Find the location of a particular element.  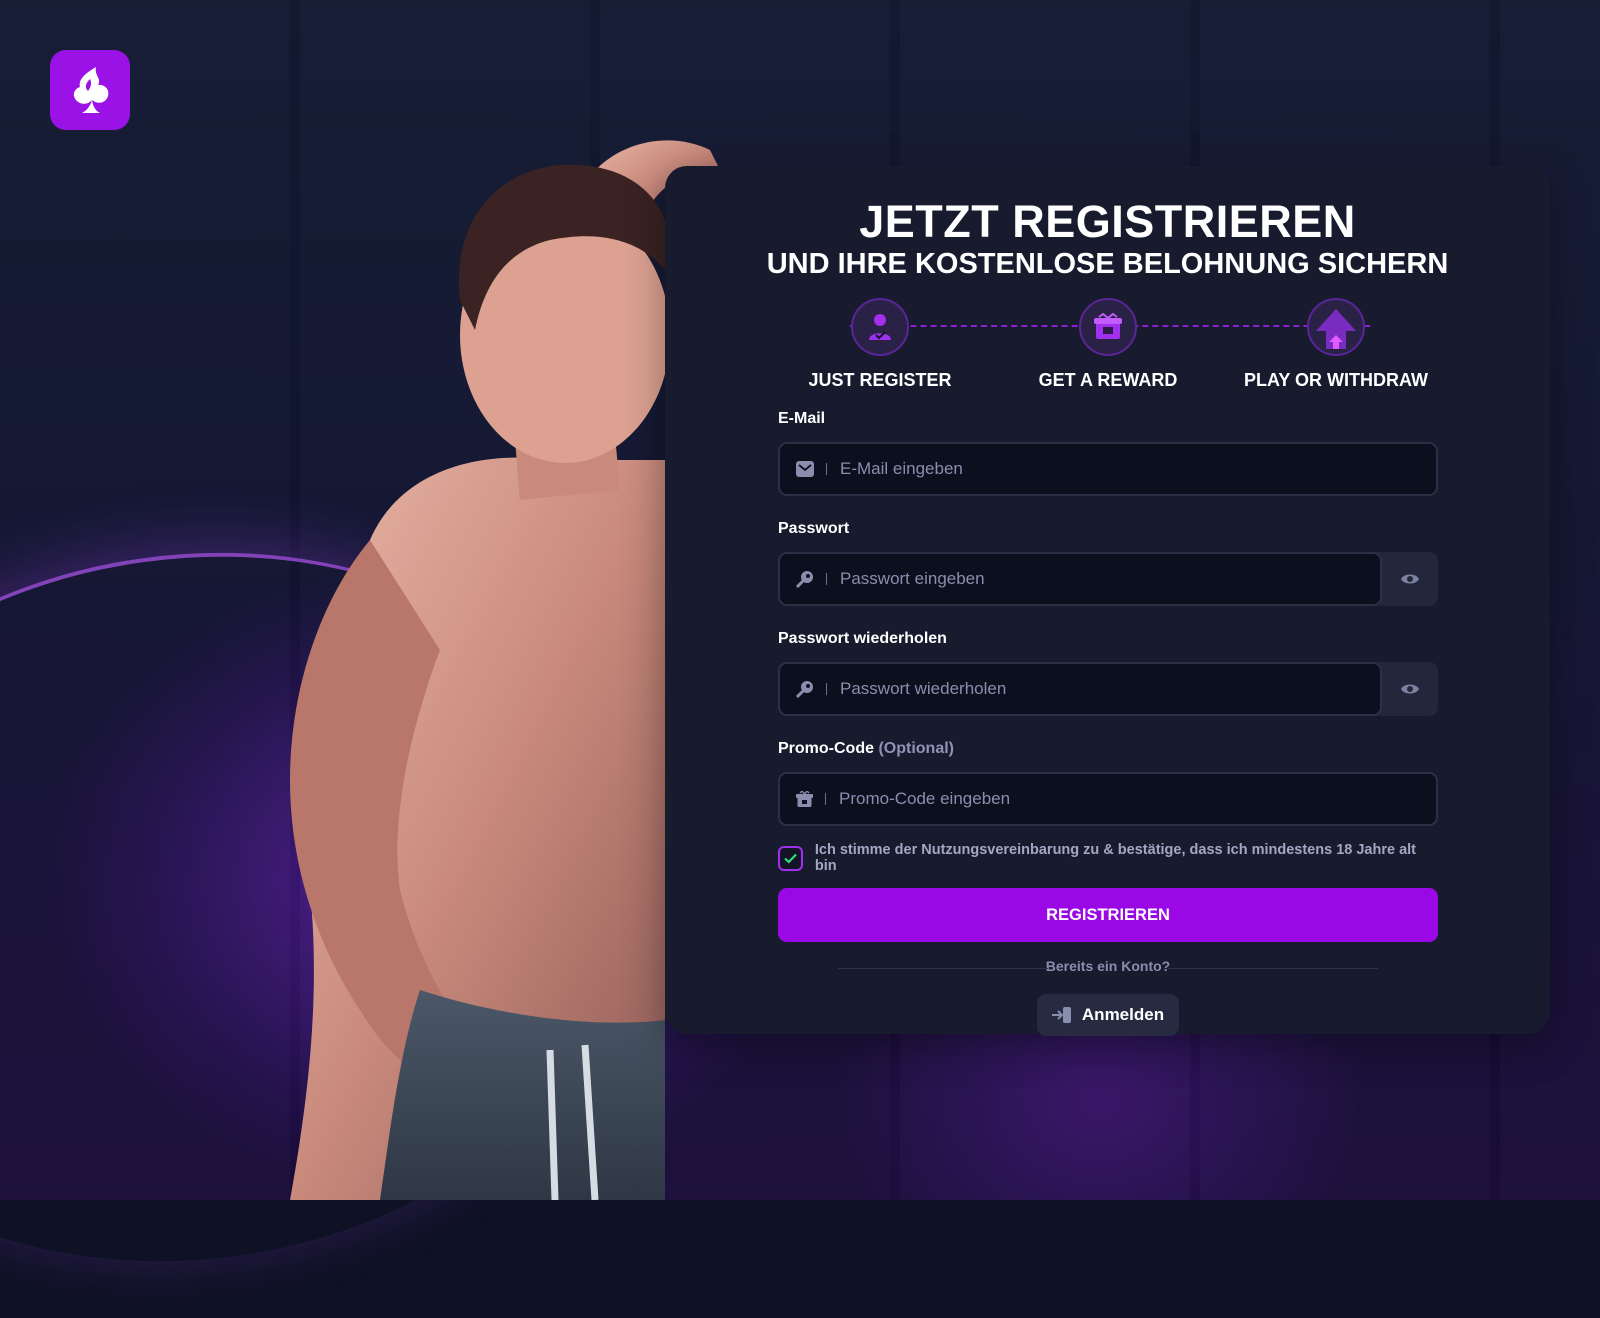

email-row is located at coordinates (1108, 469).